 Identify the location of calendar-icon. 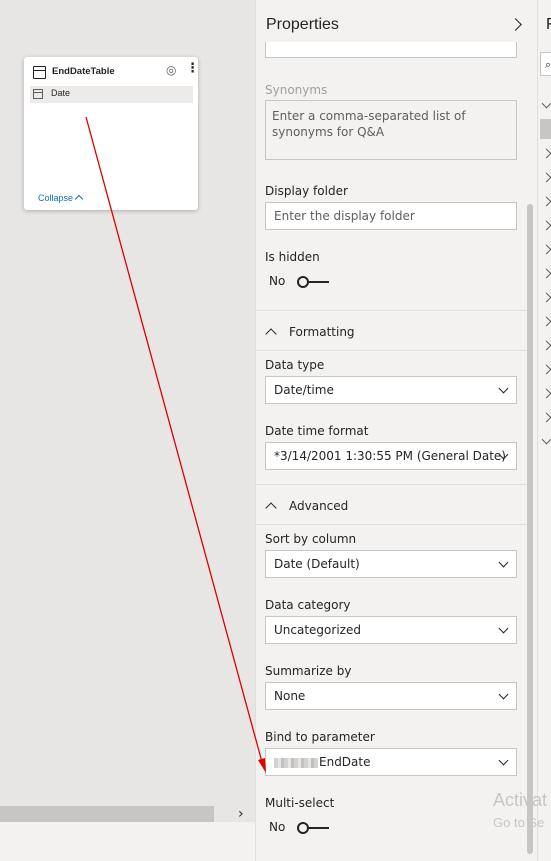
(38, 94).